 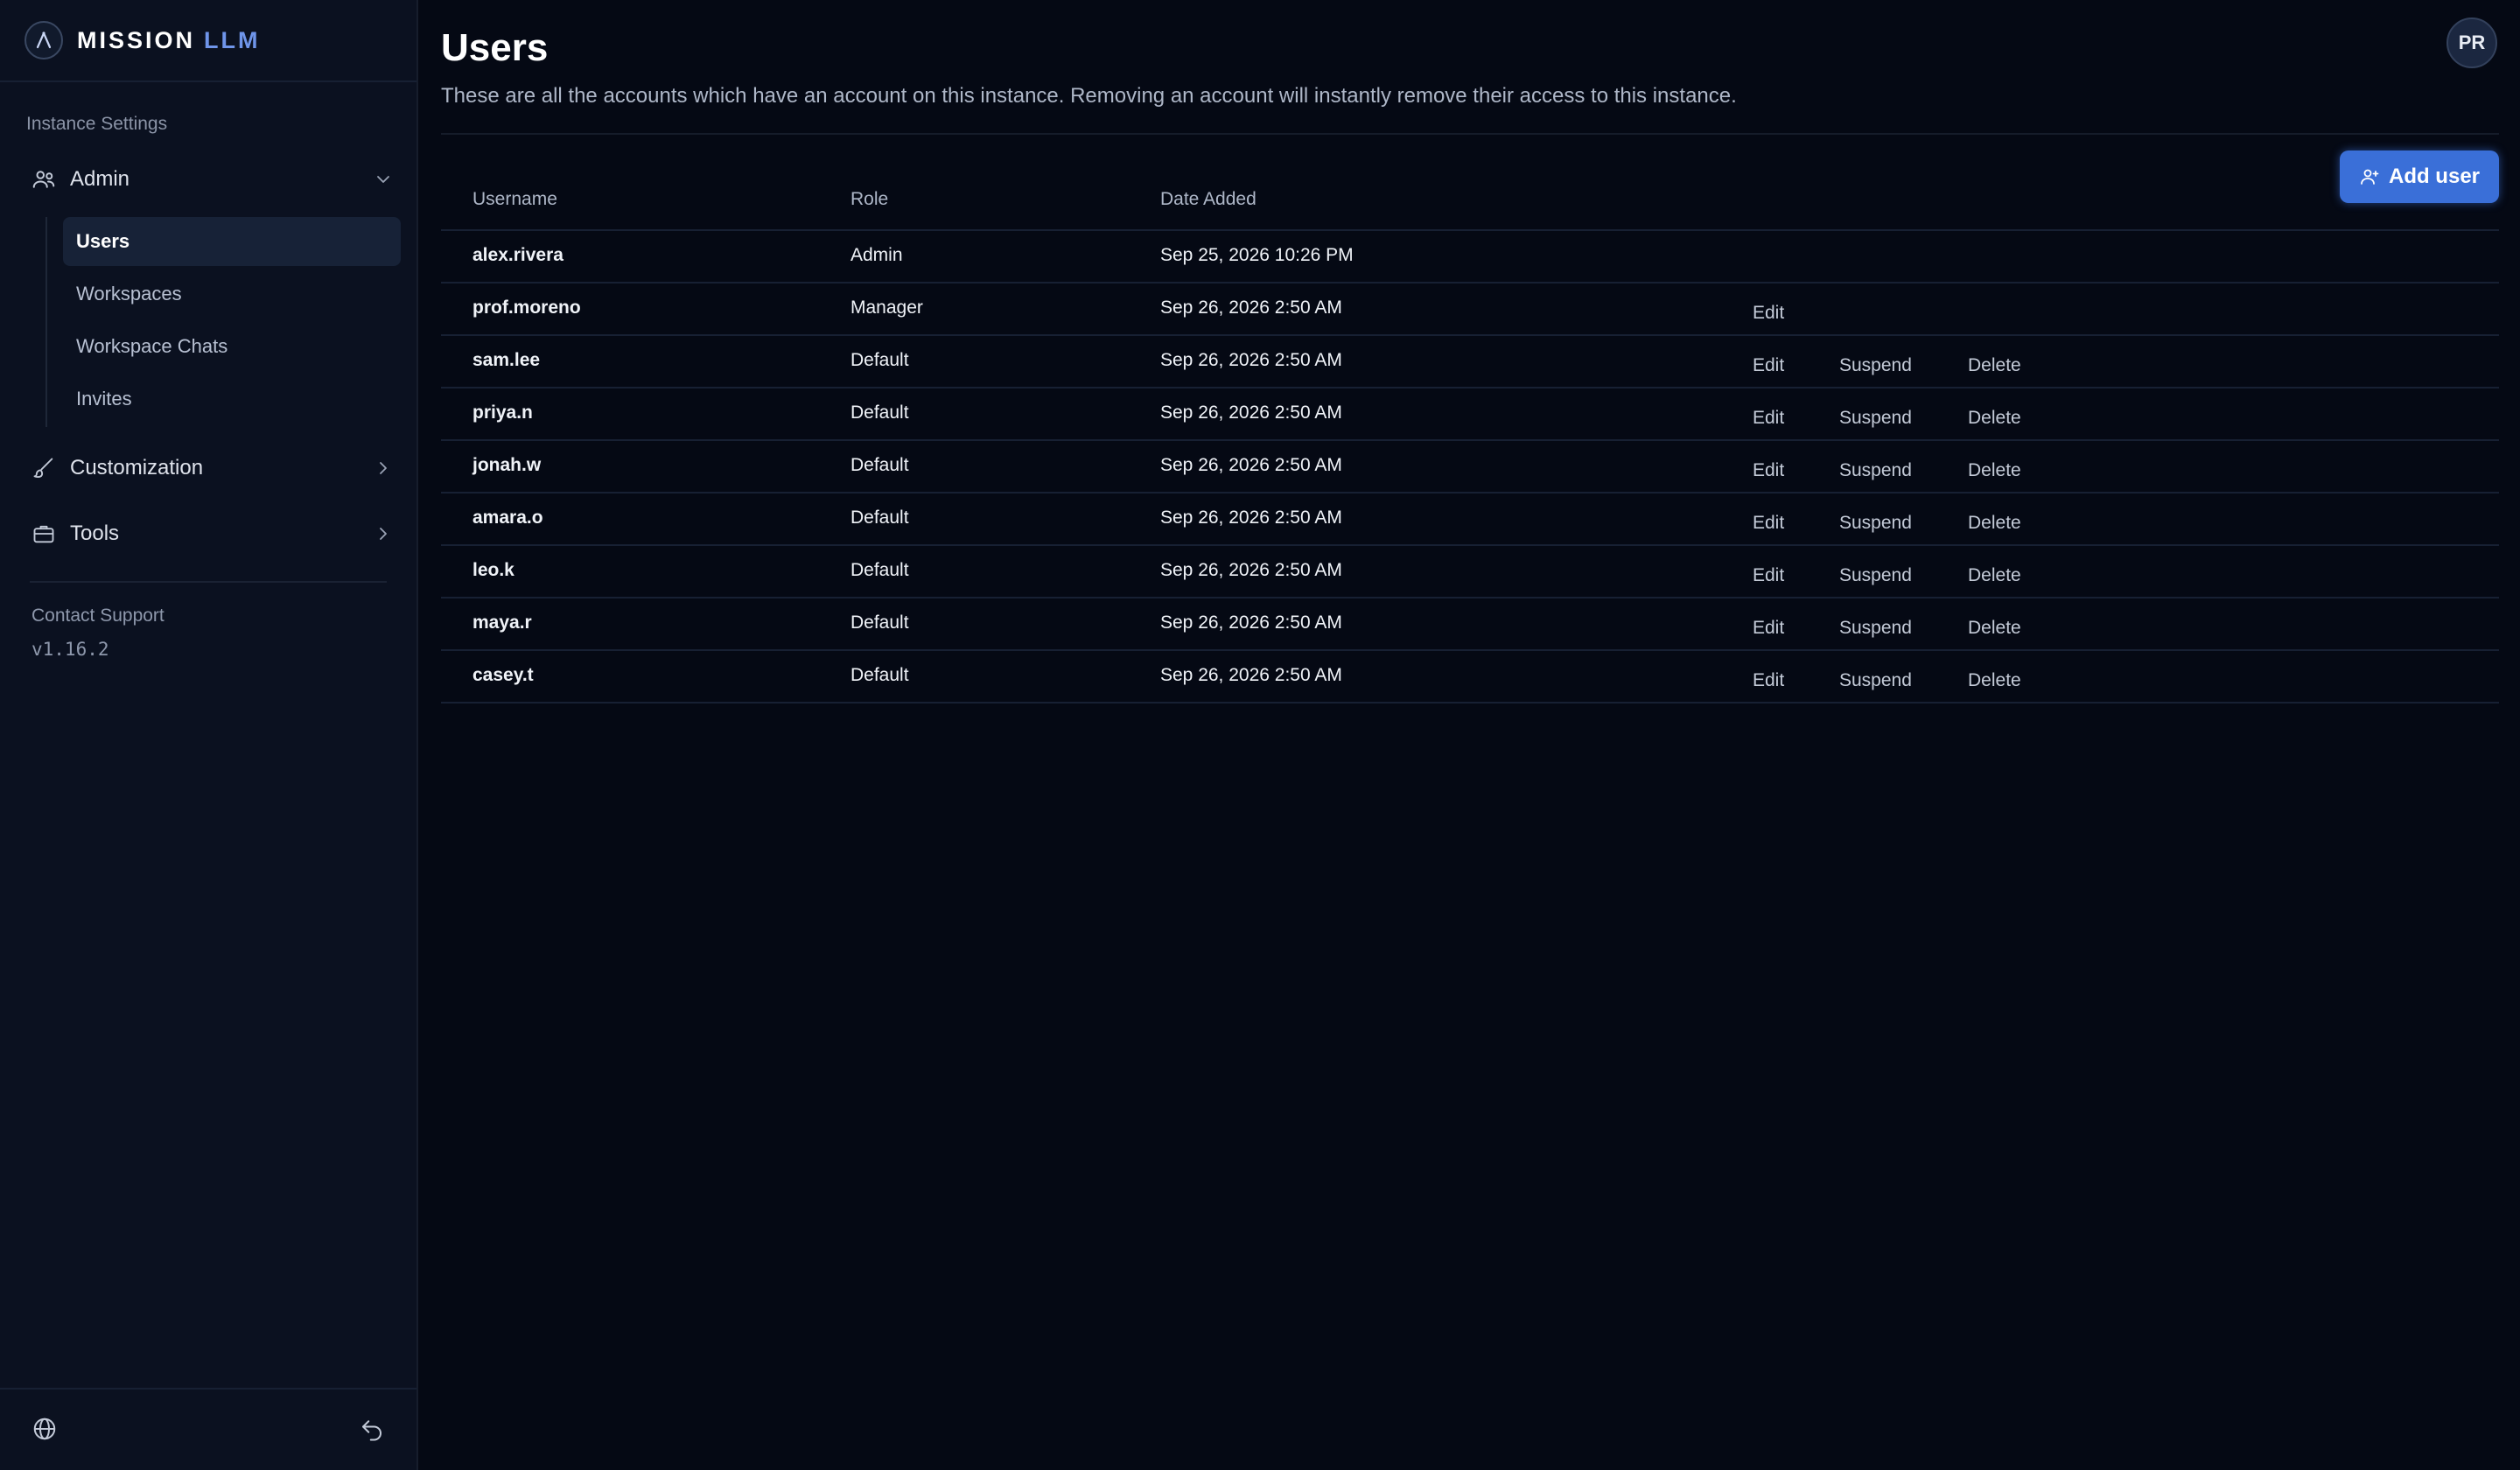 What do you see at coordinates (232, 39) in the screenshot?
I see `brand-name-accent: LLM` at bounding box center [232, 39].